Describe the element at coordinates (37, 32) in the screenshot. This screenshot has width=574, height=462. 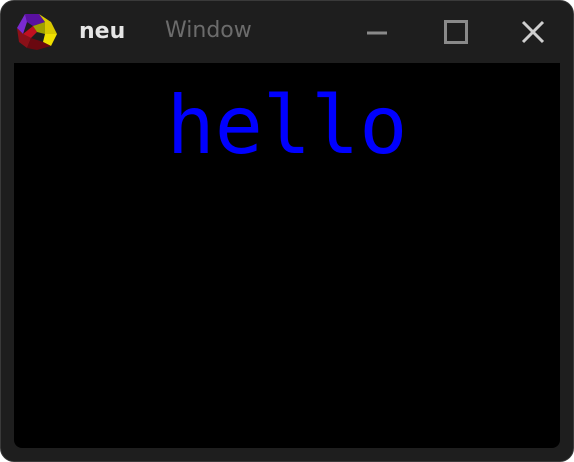
I see `app-logo-icon` at that location.